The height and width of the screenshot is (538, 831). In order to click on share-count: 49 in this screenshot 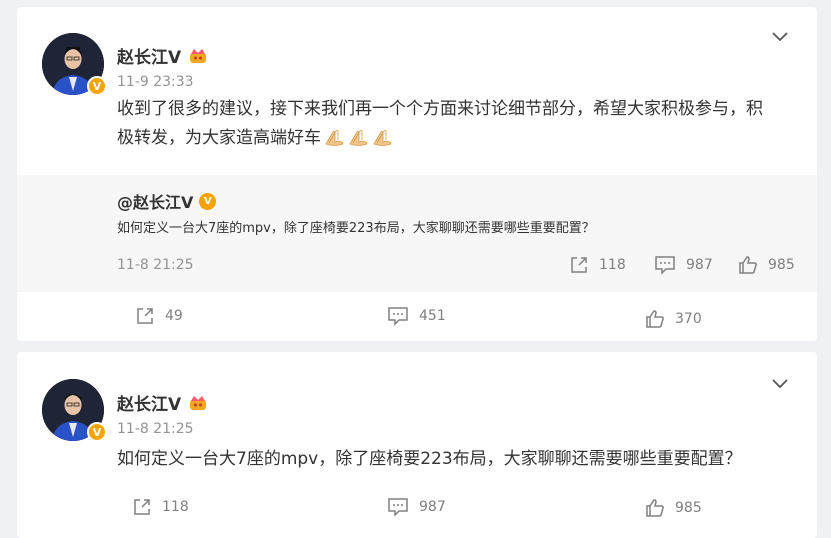, I will do `click(174, 316)`.